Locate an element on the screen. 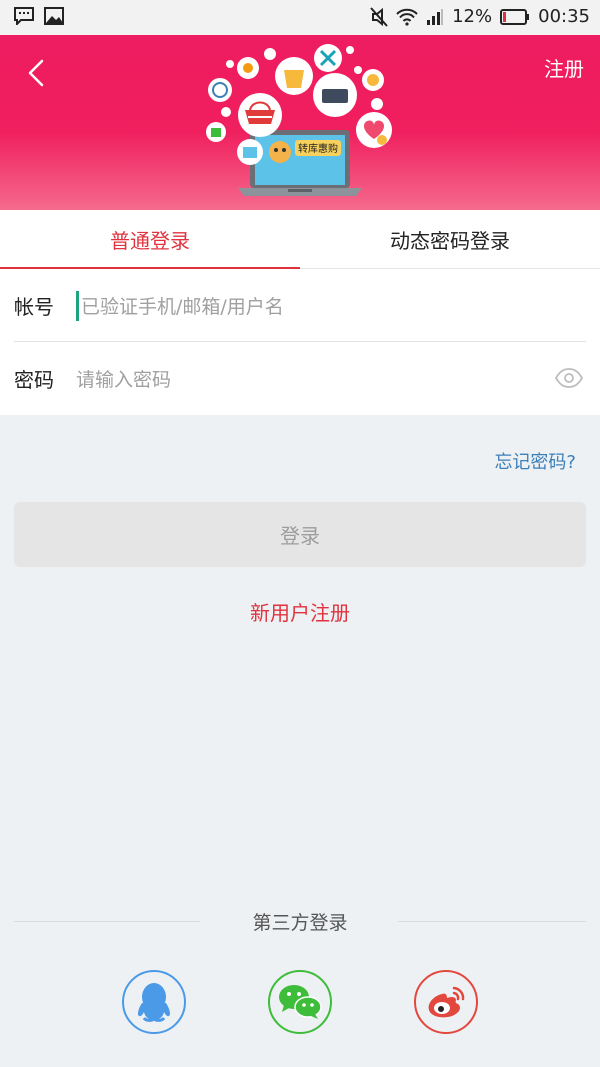 This screenshot has width=600, height=1067. image-notification-icon is located at coordinates (54, 16).